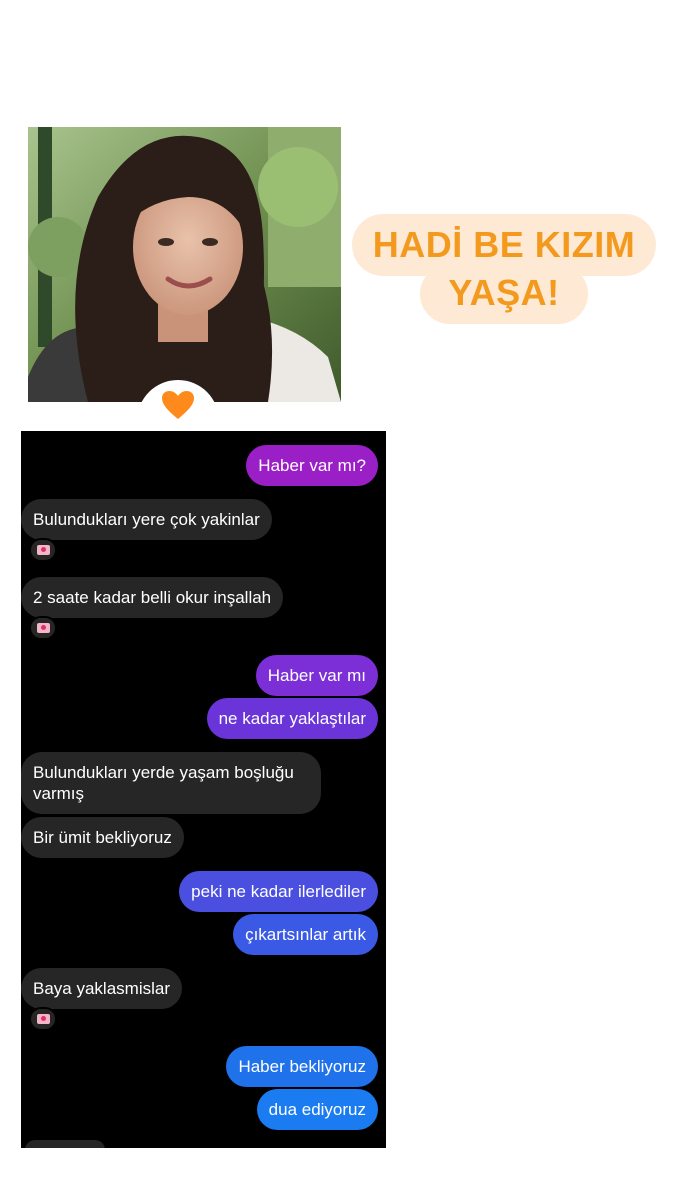  Describe the element at coordinates (278, 891) in the screenshot. I see `sent-message: peki ne kadar ilerlediler` at that location.